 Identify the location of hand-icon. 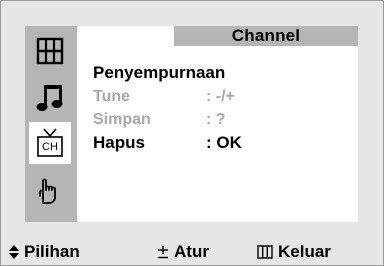
(50, 191).